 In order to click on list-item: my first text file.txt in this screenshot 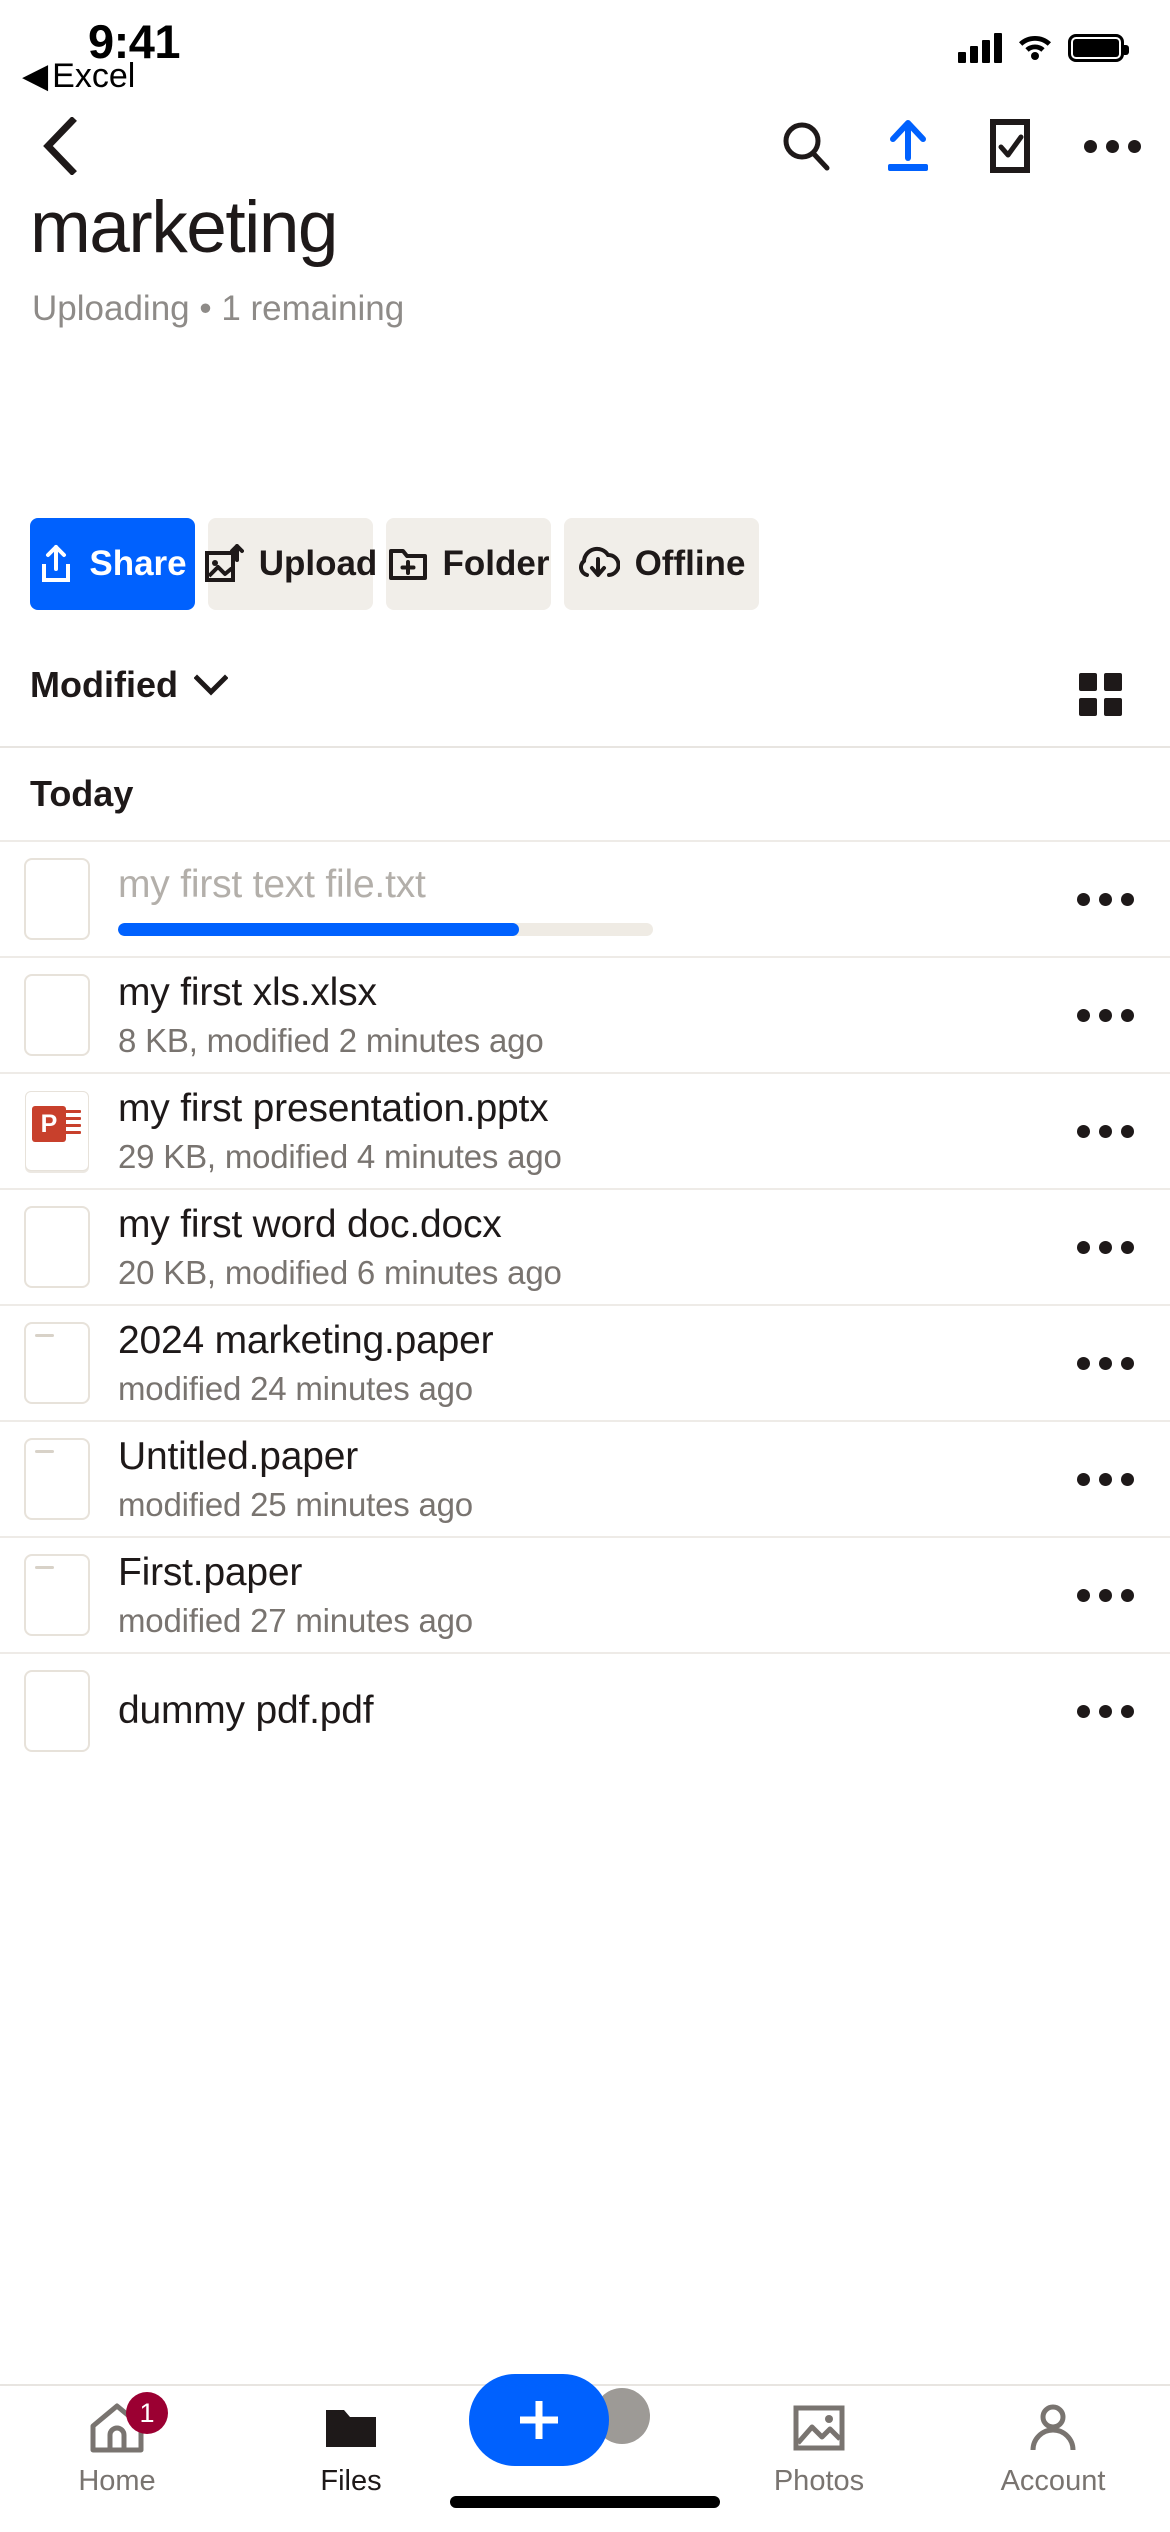, I will do `click(585, 898)`.